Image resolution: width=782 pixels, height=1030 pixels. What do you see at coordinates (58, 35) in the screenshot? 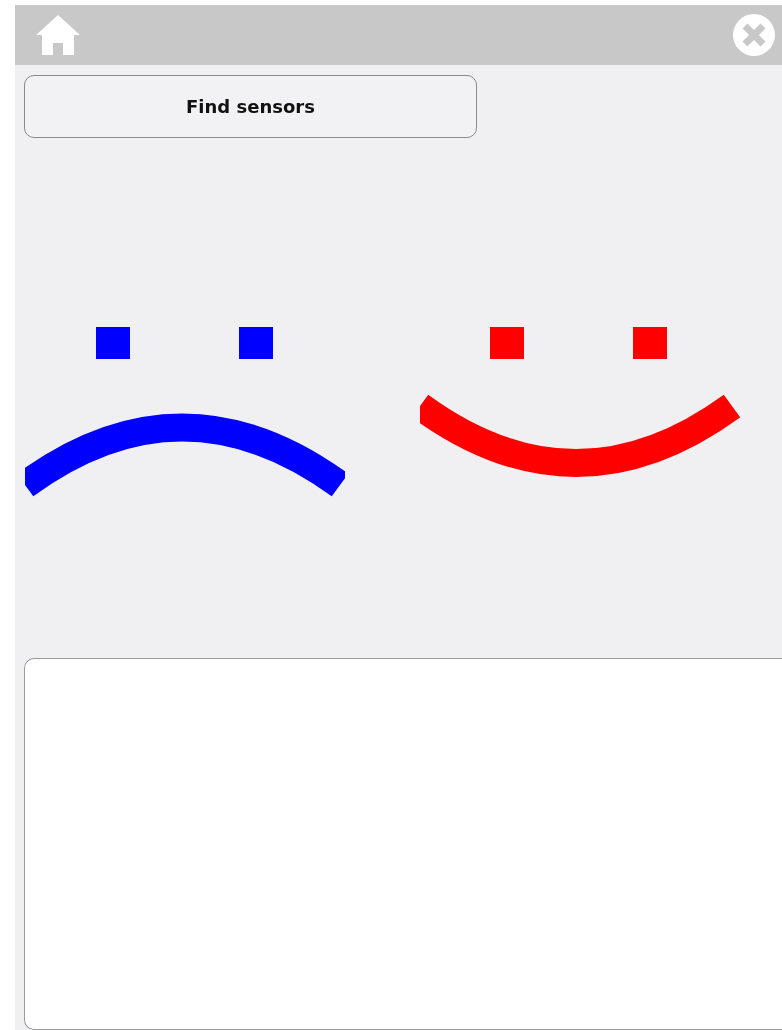
I see `home-icon` at bounding box center [58, 35].